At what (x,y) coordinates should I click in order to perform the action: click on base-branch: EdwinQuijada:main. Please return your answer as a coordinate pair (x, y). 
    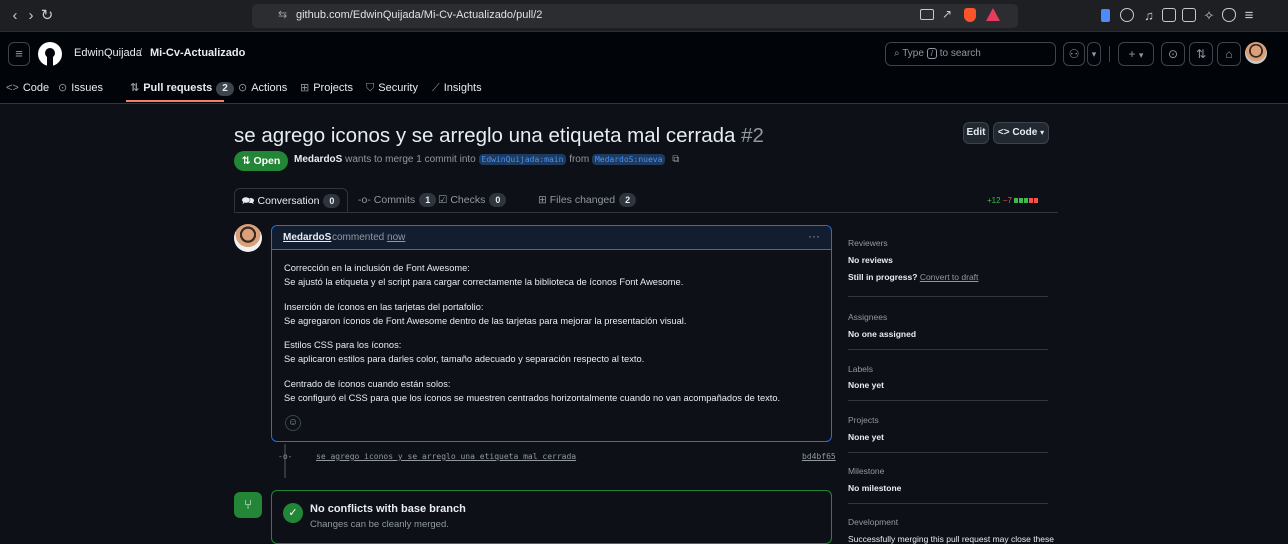
    Looking at the image, I should click on (522, 159).